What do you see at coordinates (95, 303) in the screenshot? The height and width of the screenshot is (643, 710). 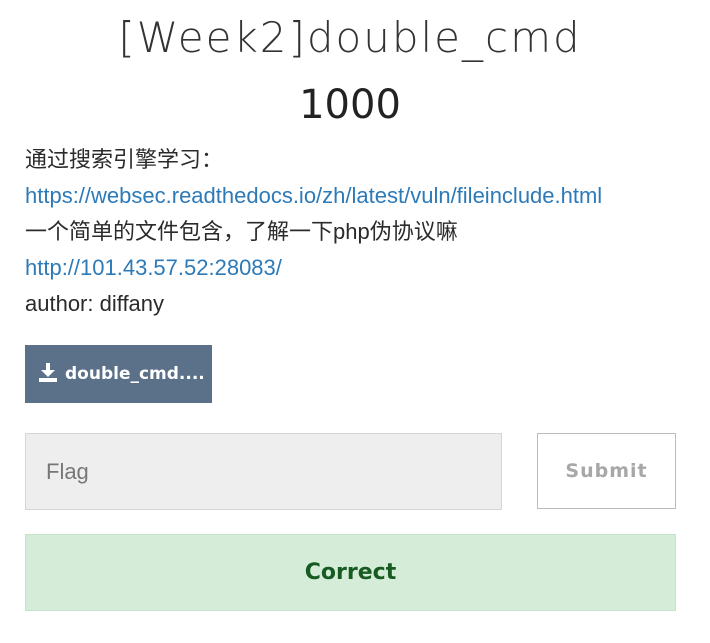 I see `author-text: author: diffany` at bounding box center [95, 303].